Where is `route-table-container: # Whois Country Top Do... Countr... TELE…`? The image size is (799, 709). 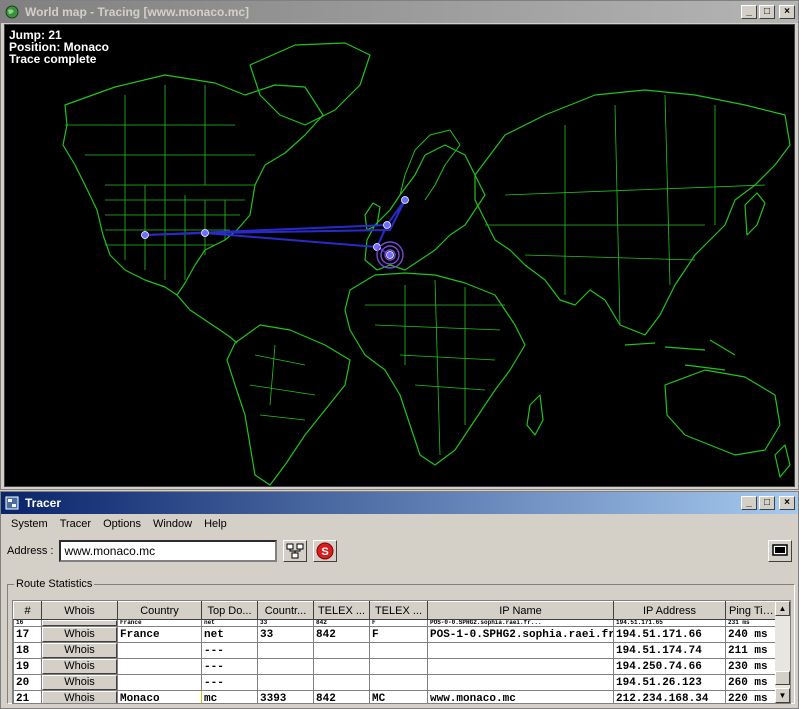
route-table-container: # Whois Country Top Do... Countr... TELE… is located at coordinates (401, 652).